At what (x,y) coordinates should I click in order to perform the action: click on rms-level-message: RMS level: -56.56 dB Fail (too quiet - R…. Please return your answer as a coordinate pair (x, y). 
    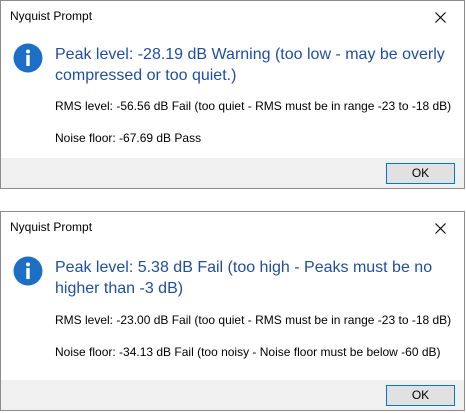
    Looking at the image, I should click on (253, 106).